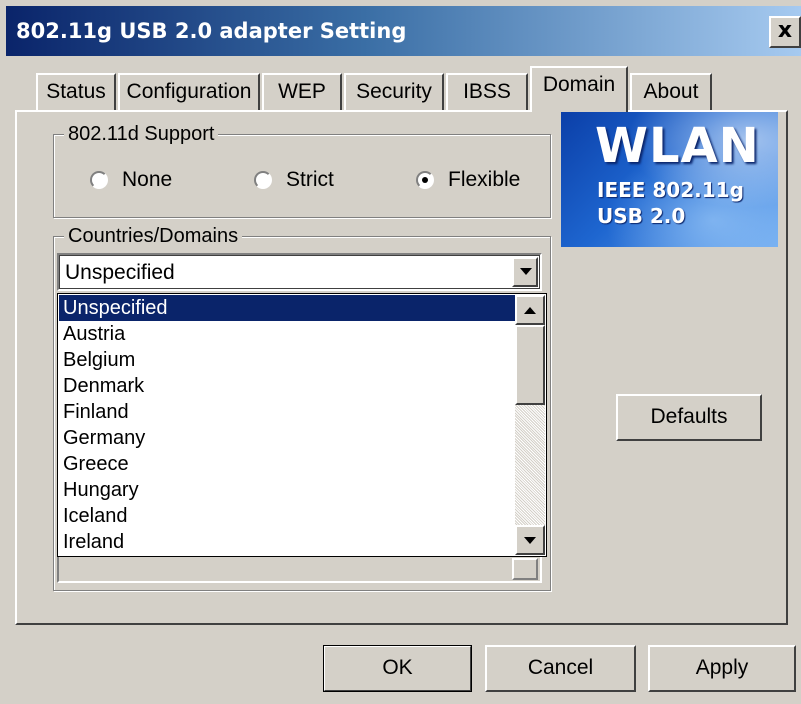 This screenshot has width=801, height=704. Describe the element at coordinates (287, 412) in the screenshot. I see `list-item-finland: Finland` at that location.